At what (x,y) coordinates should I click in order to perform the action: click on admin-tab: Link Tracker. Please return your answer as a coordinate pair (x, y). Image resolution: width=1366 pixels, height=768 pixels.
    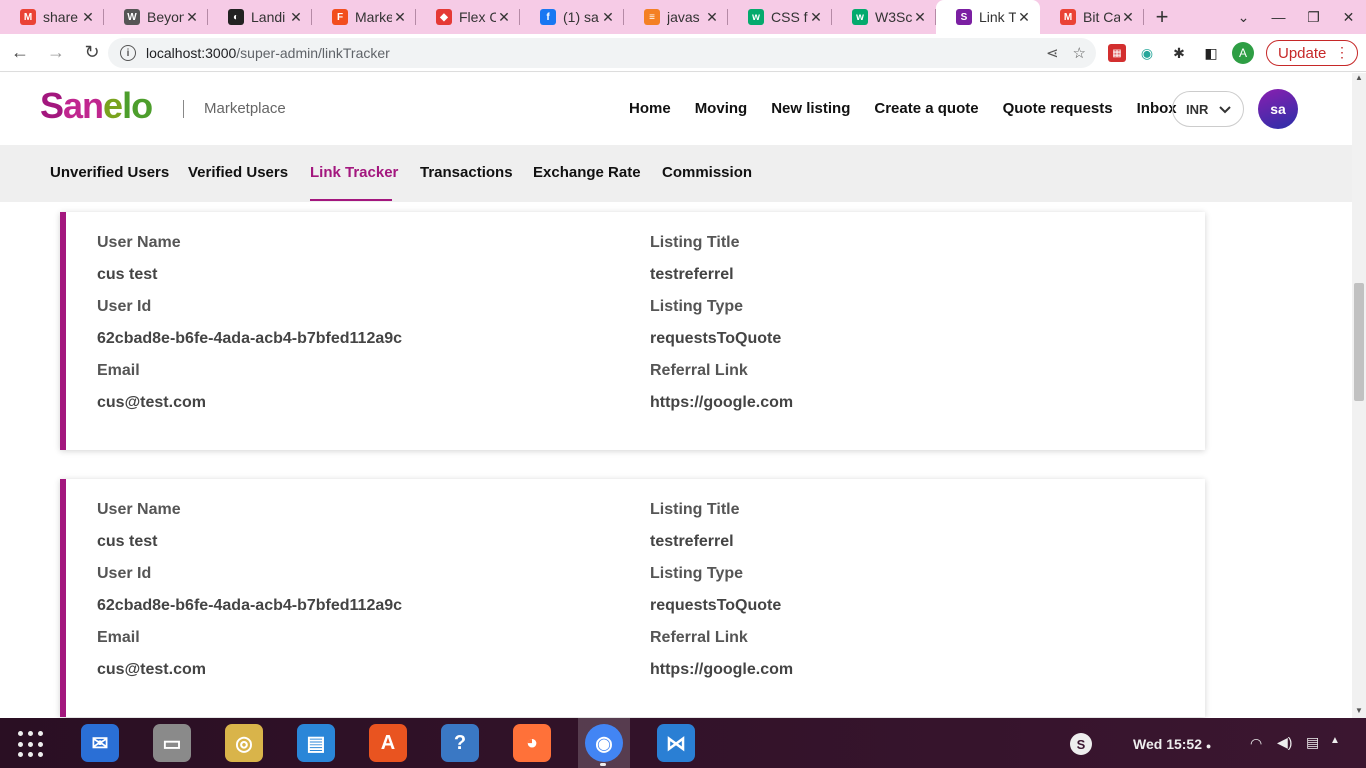
    Looking at the image, I should click on (354, 172).